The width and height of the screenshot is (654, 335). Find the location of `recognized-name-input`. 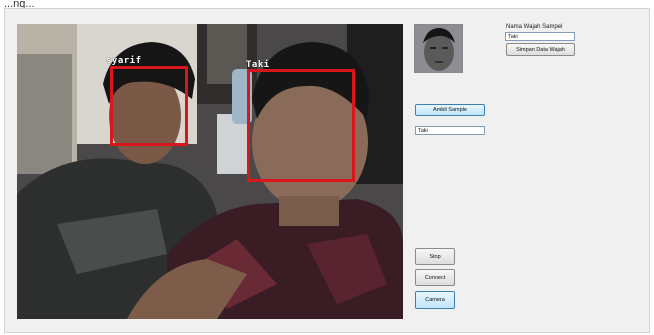

recognized-name-input is located at coordinates (450, 130).